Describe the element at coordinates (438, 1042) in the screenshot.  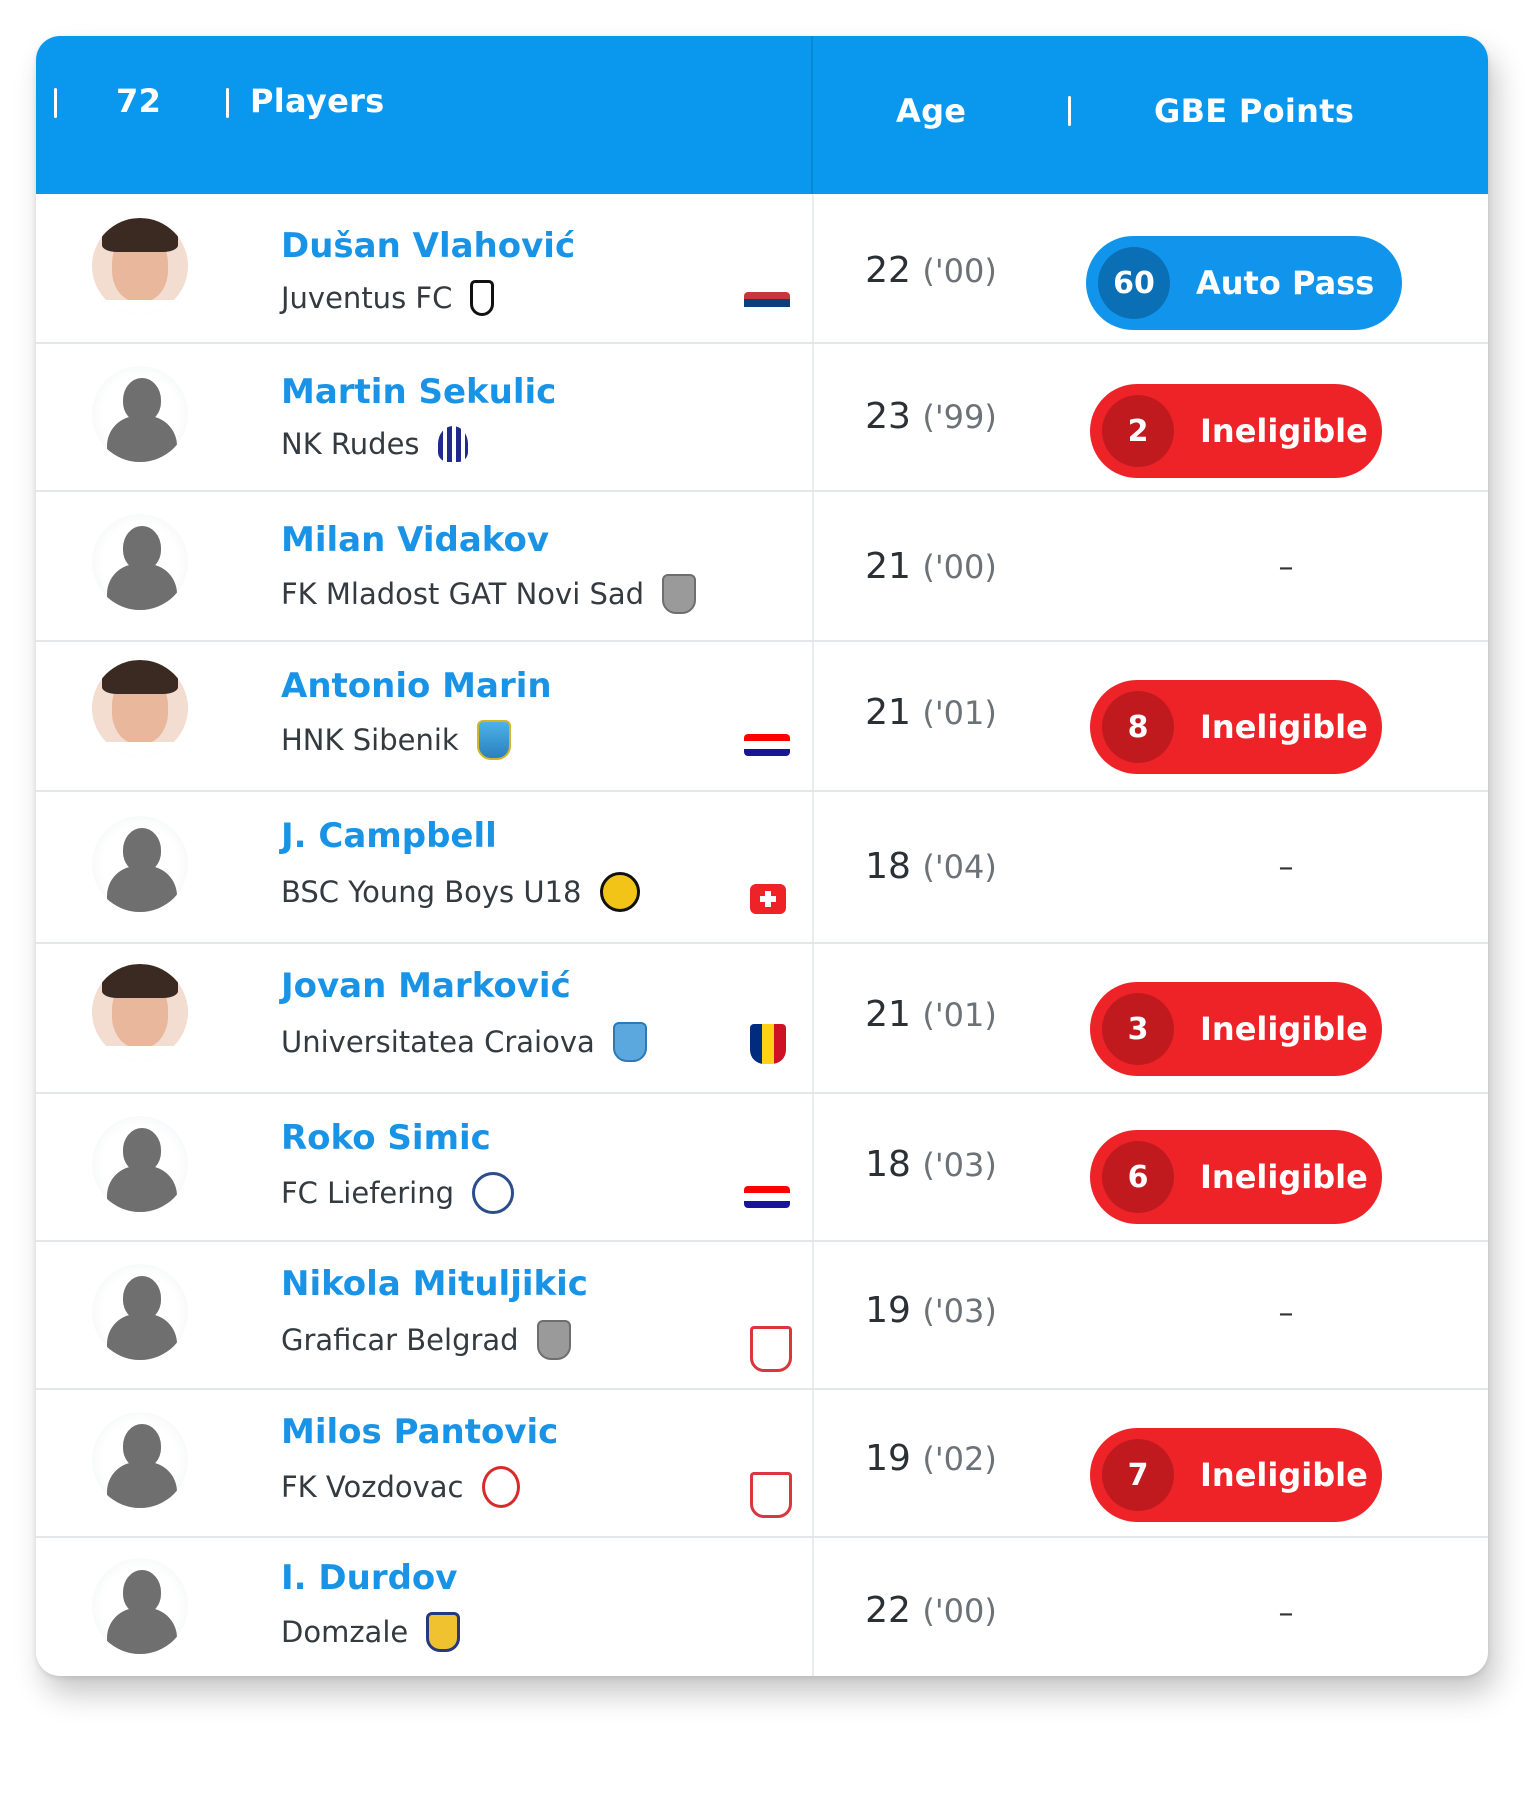
I see `club-name: Universitatea Craiova` at that location.